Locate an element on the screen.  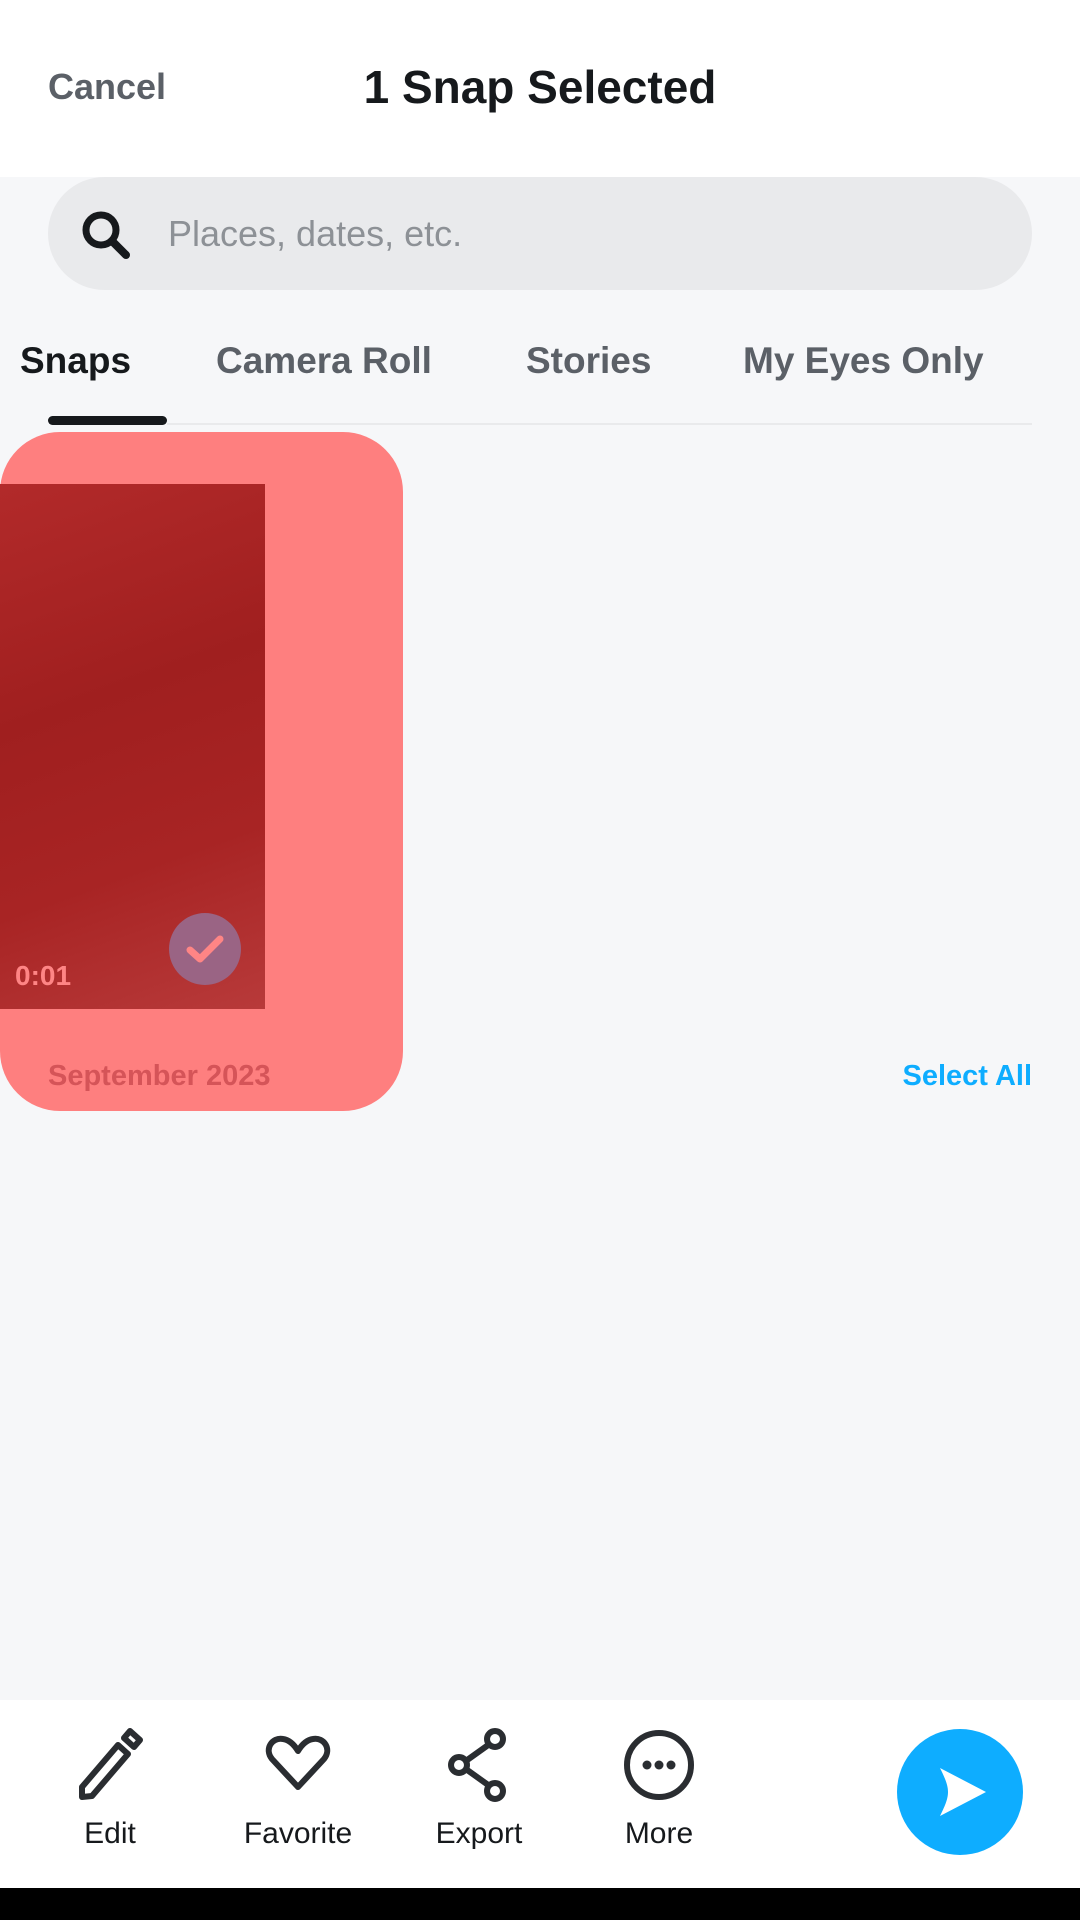
tab-stories: Stories is located at coordinates (588, 361).